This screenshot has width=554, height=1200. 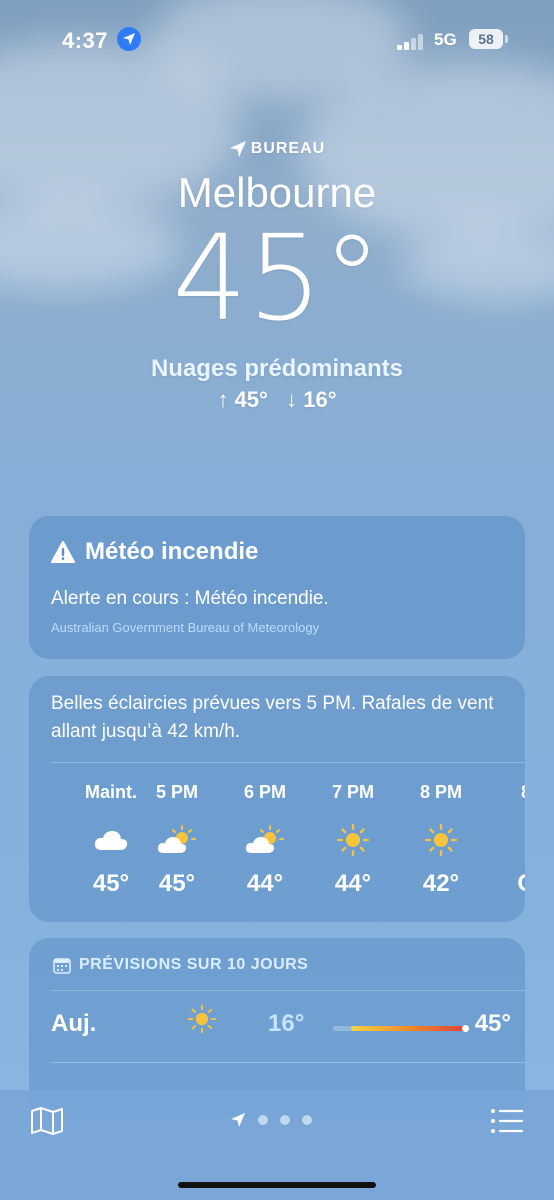 What do you see at coordinates (277, 42) in the screenshot?
I see `status-bar: 4:37 5G 58` at bounding box center [277, 42].